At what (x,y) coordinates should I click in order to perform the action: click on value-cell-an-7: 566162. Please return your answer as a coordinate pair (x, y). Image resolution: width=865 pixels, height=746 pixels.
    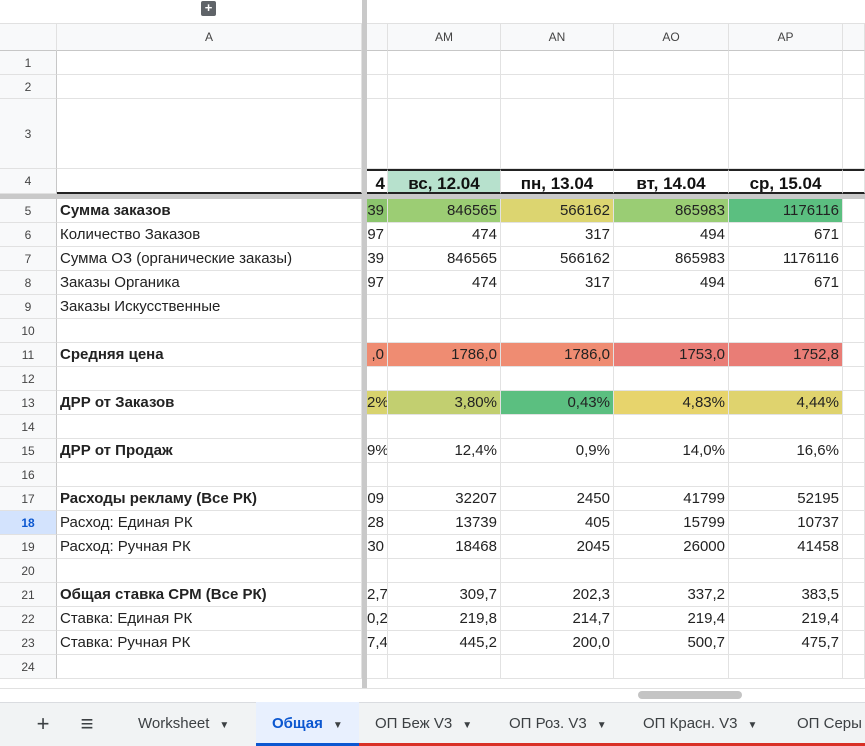
    Looking at the image, I should click on (557, 259).